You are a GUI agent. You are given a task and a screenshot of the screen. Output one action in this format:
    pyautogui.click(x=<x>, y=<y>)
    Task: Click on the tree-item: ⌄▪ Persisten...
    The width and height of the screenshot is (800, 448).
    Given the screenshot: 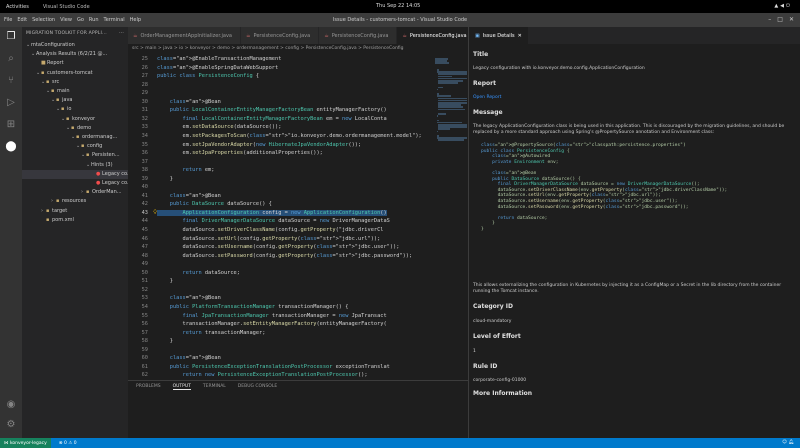 What is the action you would take?
    pyautogui.click(x=75, y=155)
    